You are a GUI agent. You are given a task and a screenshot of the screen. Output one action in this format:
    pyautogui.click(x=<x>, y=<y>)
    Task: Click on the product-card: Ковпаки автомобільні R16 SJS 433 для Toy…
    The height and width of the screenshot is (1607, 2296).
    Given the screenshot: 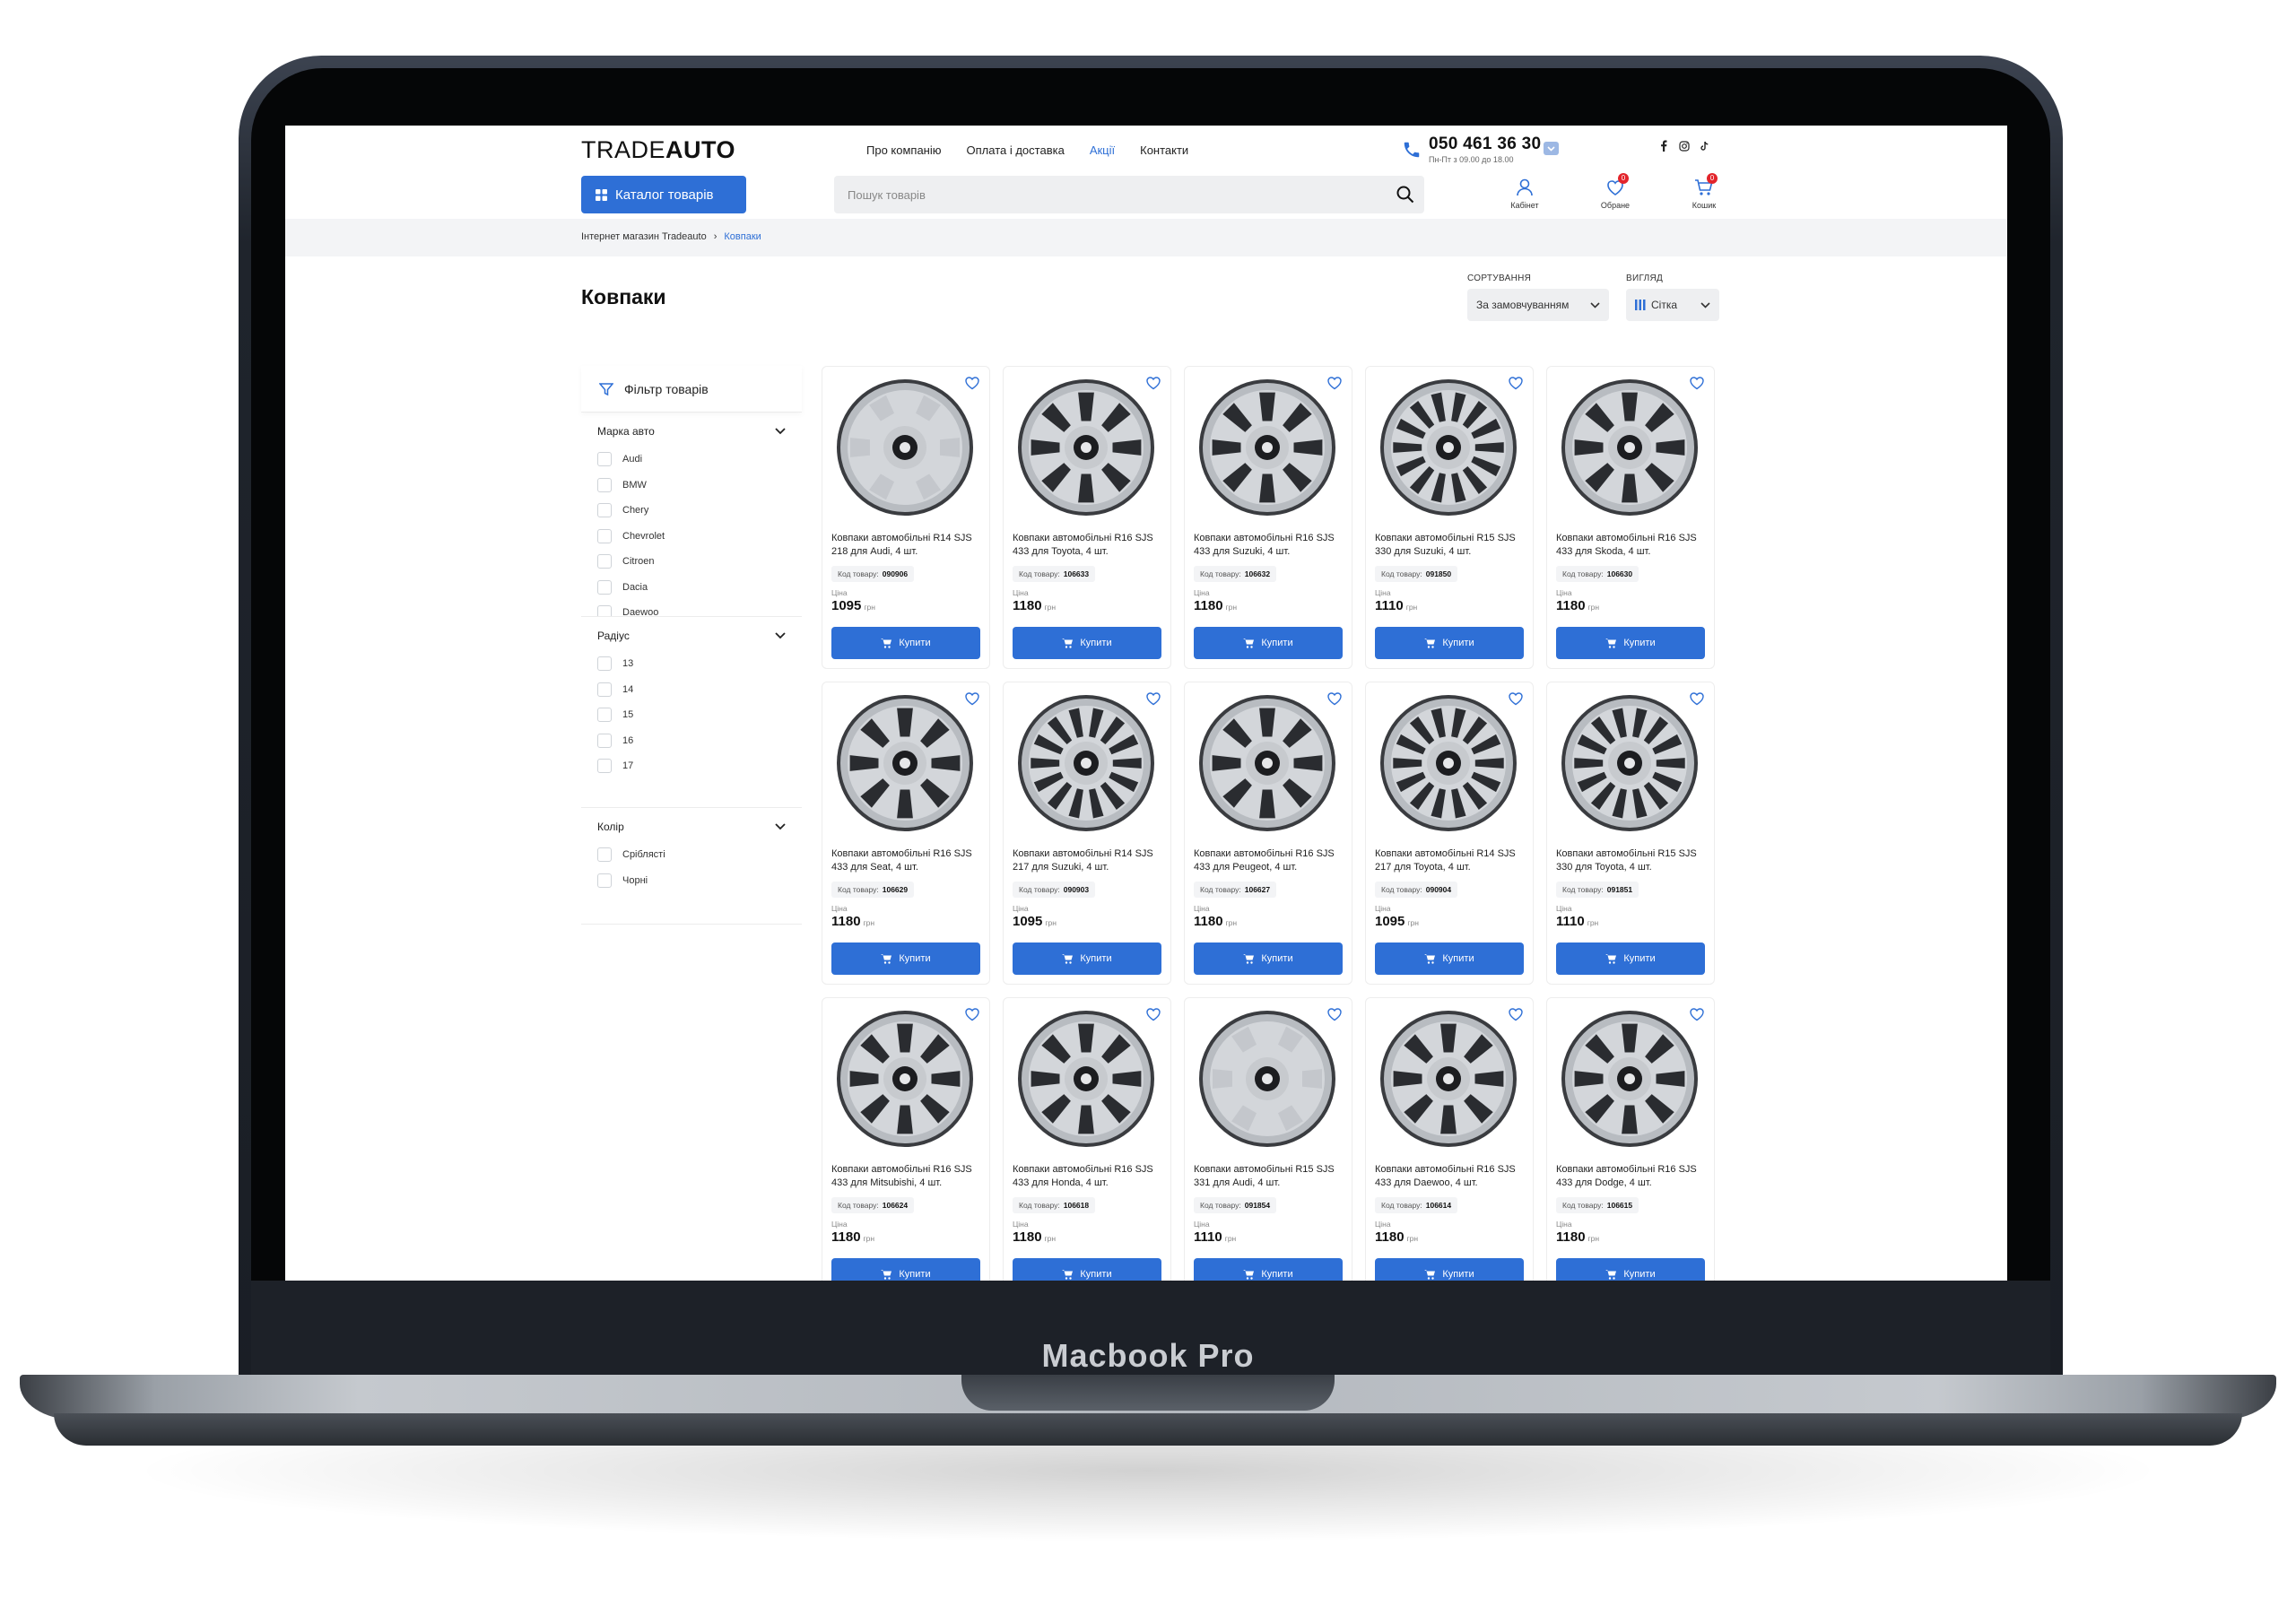 What is the action you would take?
    pyautogui.click(x=1087, y=518)
    